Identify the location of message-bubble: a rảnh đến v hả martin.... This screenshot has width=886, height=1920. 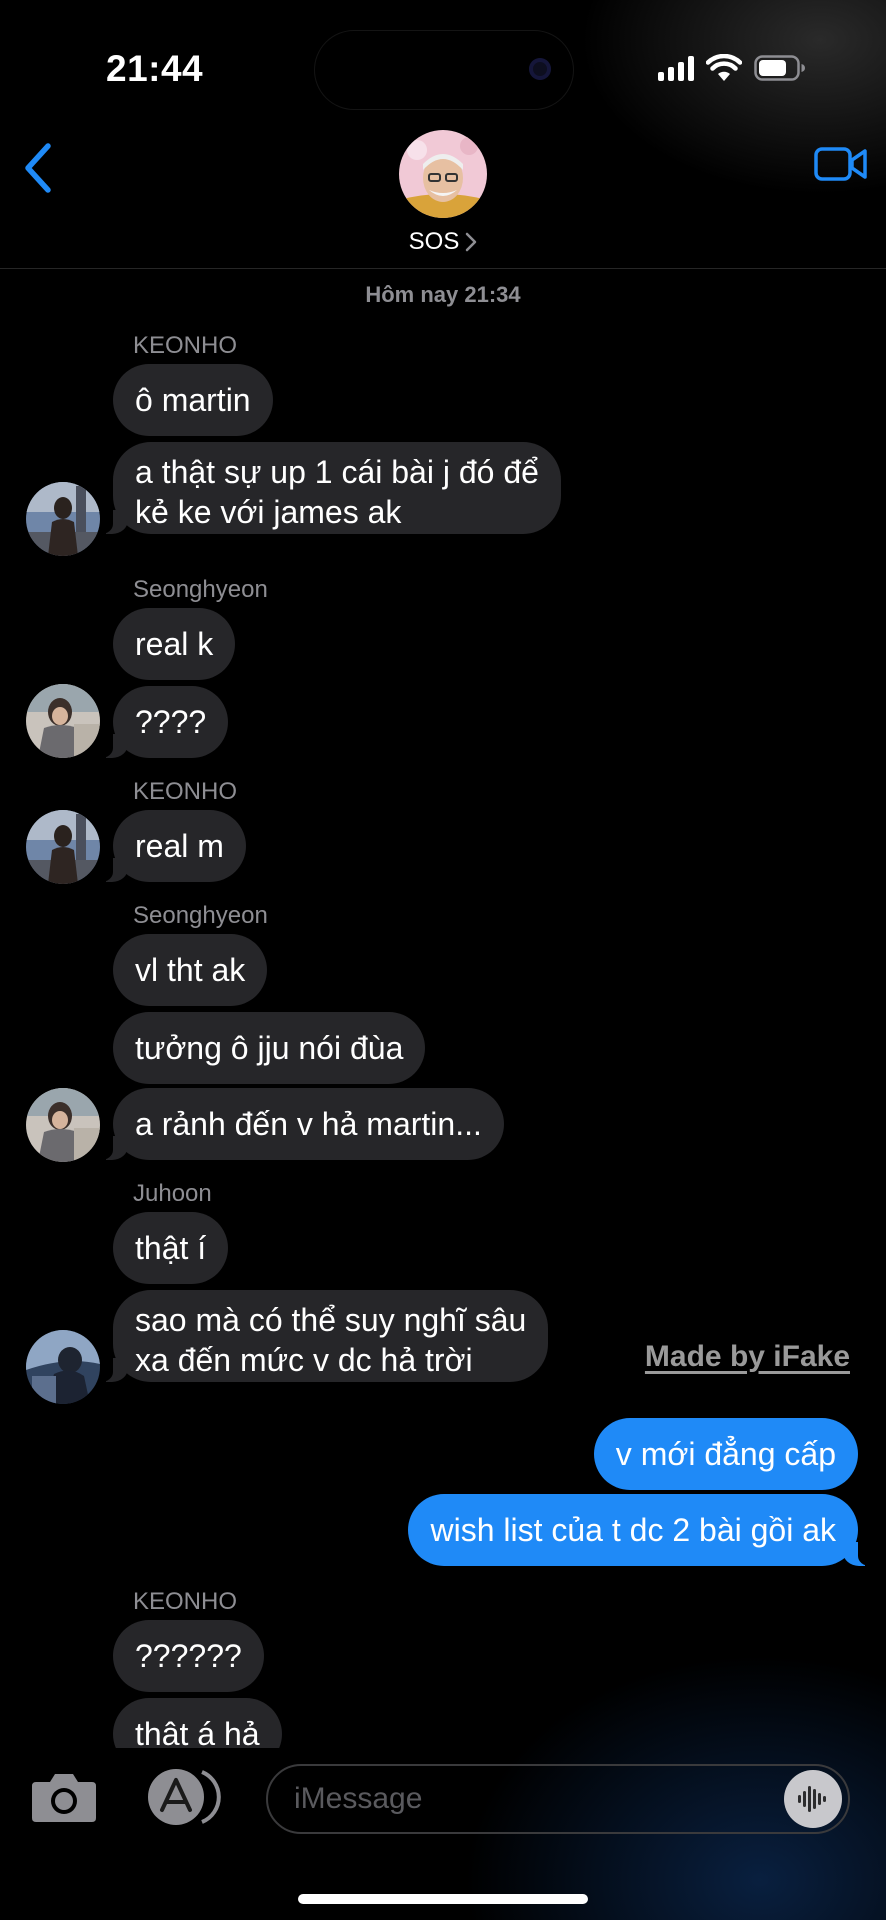
(295, 1124).